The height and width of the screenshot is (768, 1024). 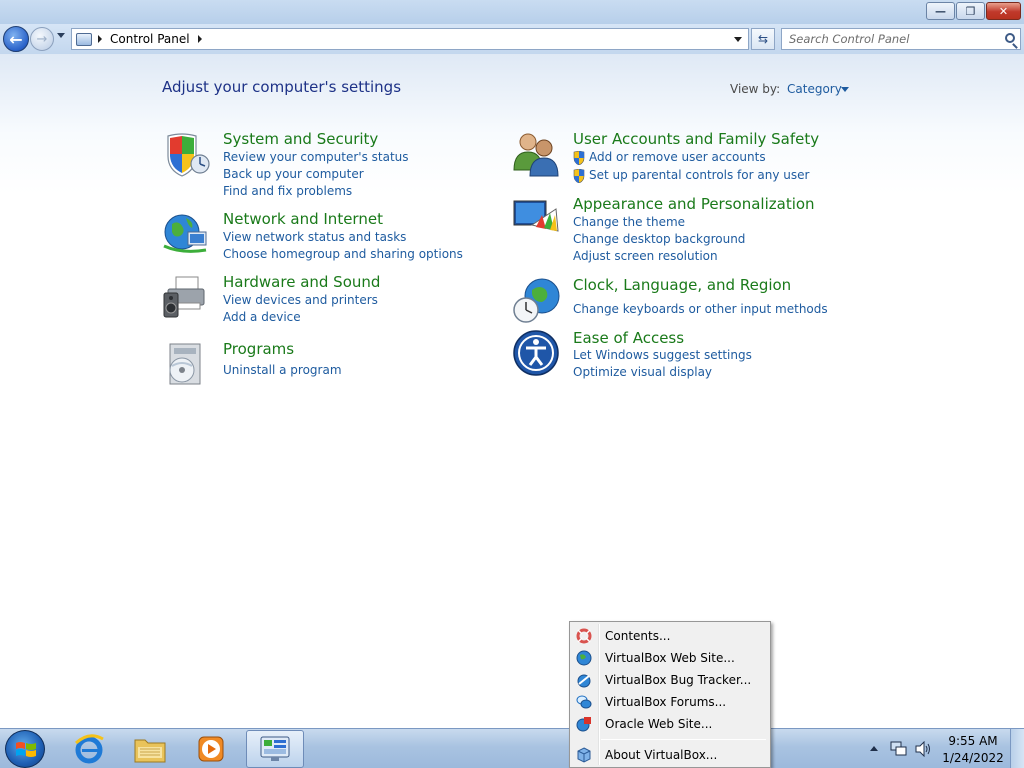 I want to click on recent-pages-dropdown, so click(x=61, y=35).